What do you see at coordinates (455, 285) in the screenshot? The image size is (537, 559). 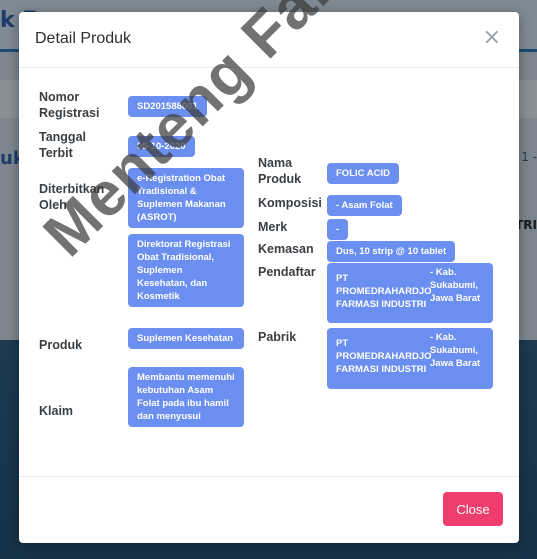 I see `pendaftar-location: - Kab. Sukabumi, Jawa Barat` at bounding box center [455, 285].